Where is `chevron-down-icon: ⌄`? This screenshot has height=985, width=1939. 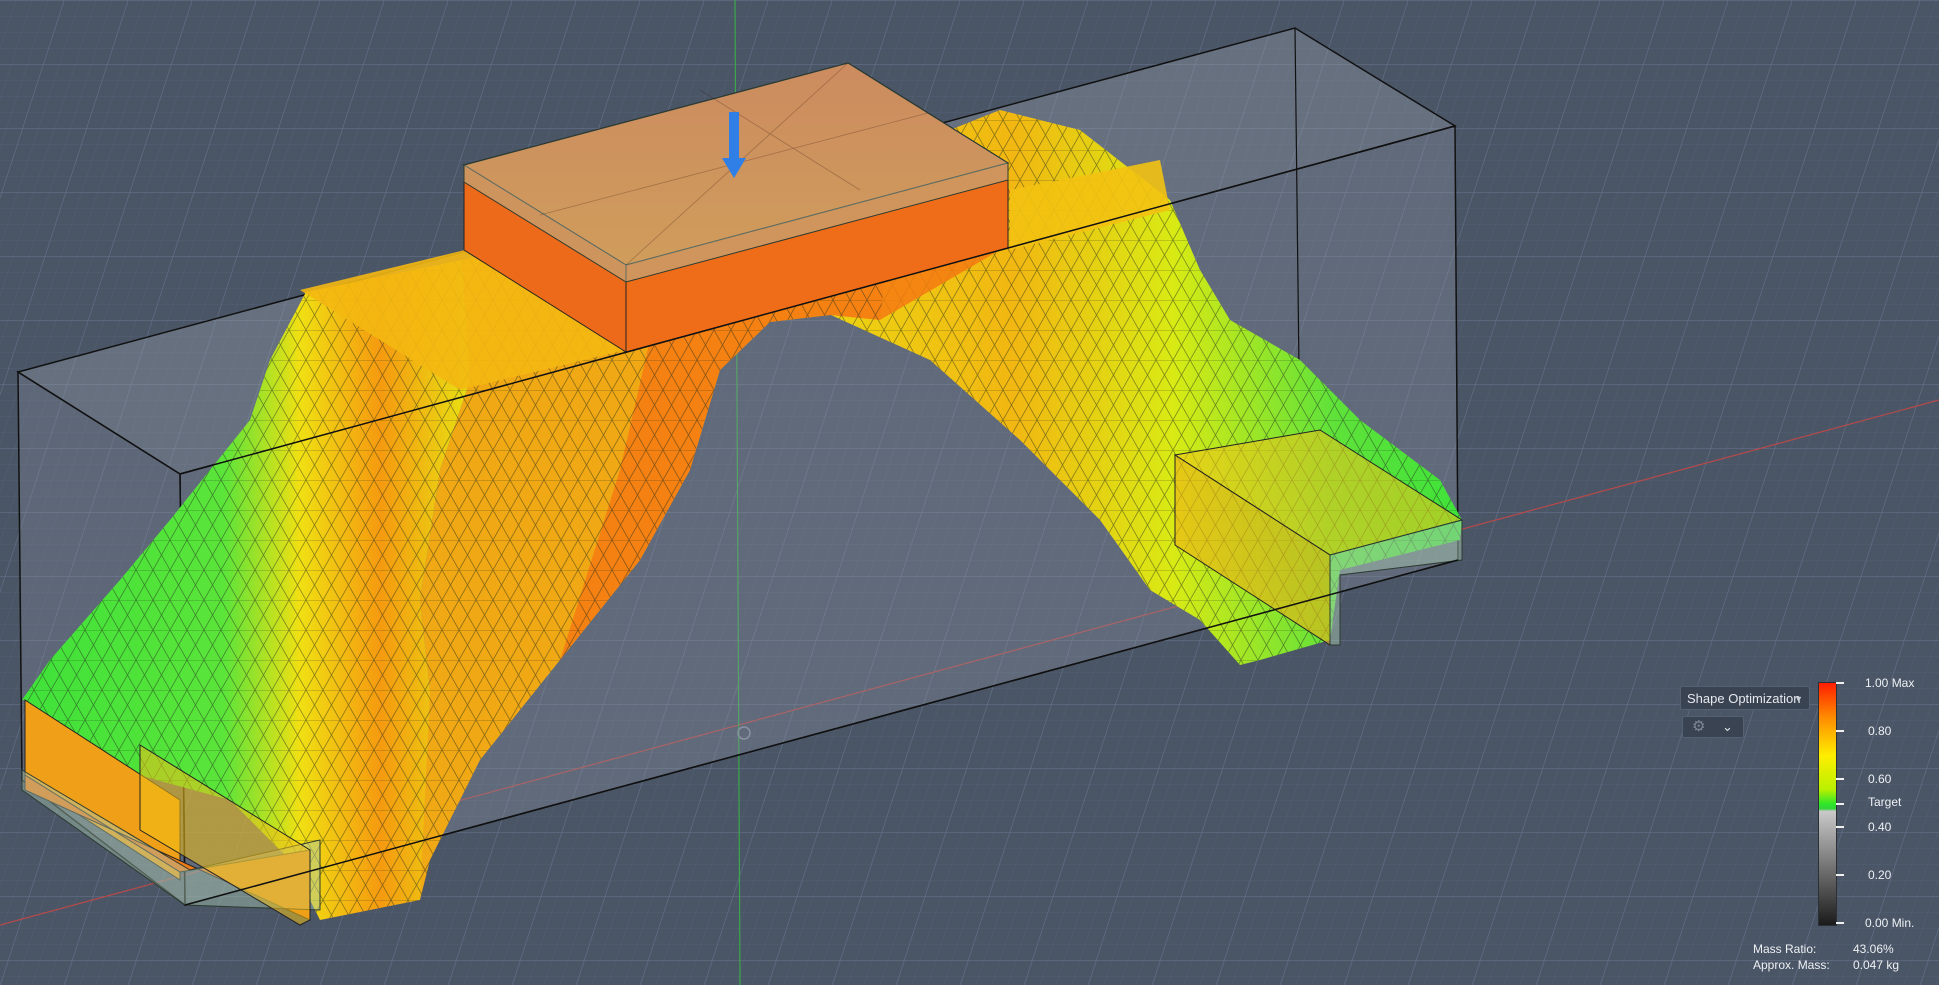 chevron-down-icon: ⌄ is located at coordinates (1727, 726).